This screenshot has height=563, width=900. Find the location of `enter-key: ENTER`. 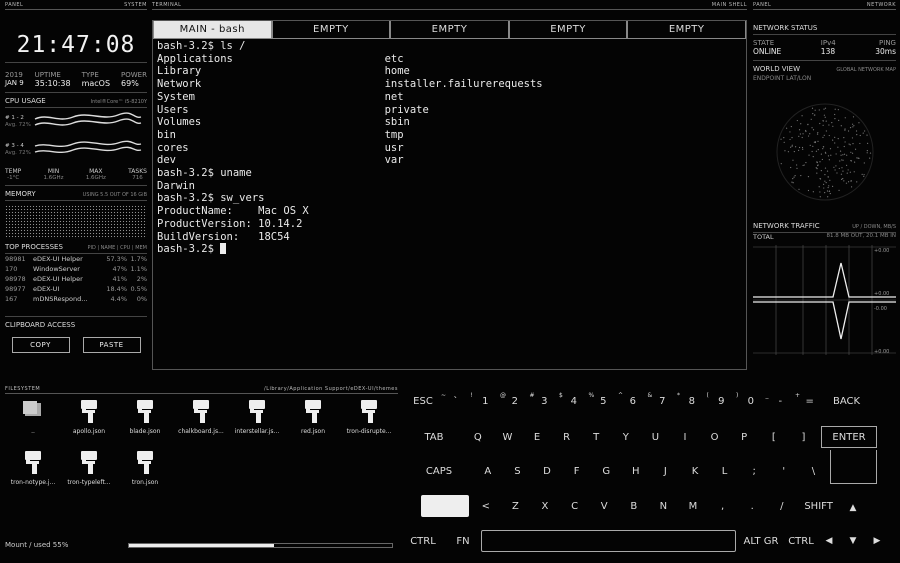

enter-key: ENTER is located at coordinates (849, 437).